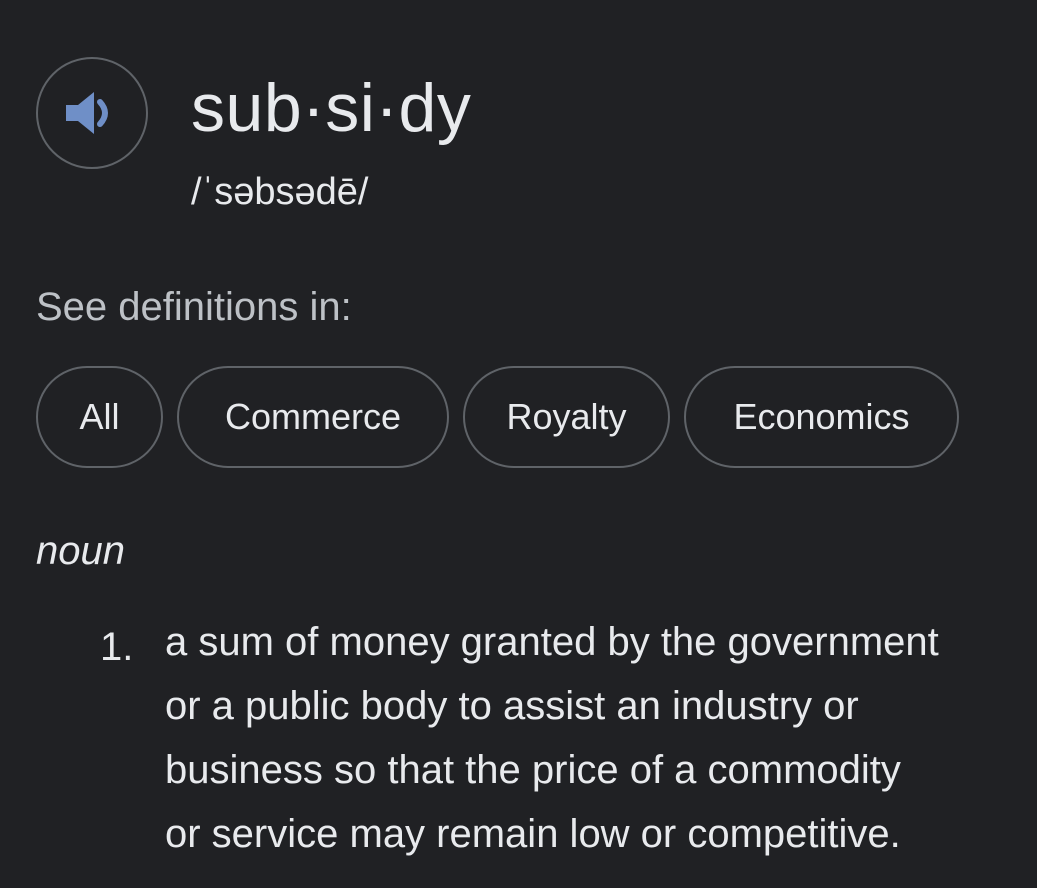  I want to click on see-definitions-label: See definitions in:, so click(194, 307).